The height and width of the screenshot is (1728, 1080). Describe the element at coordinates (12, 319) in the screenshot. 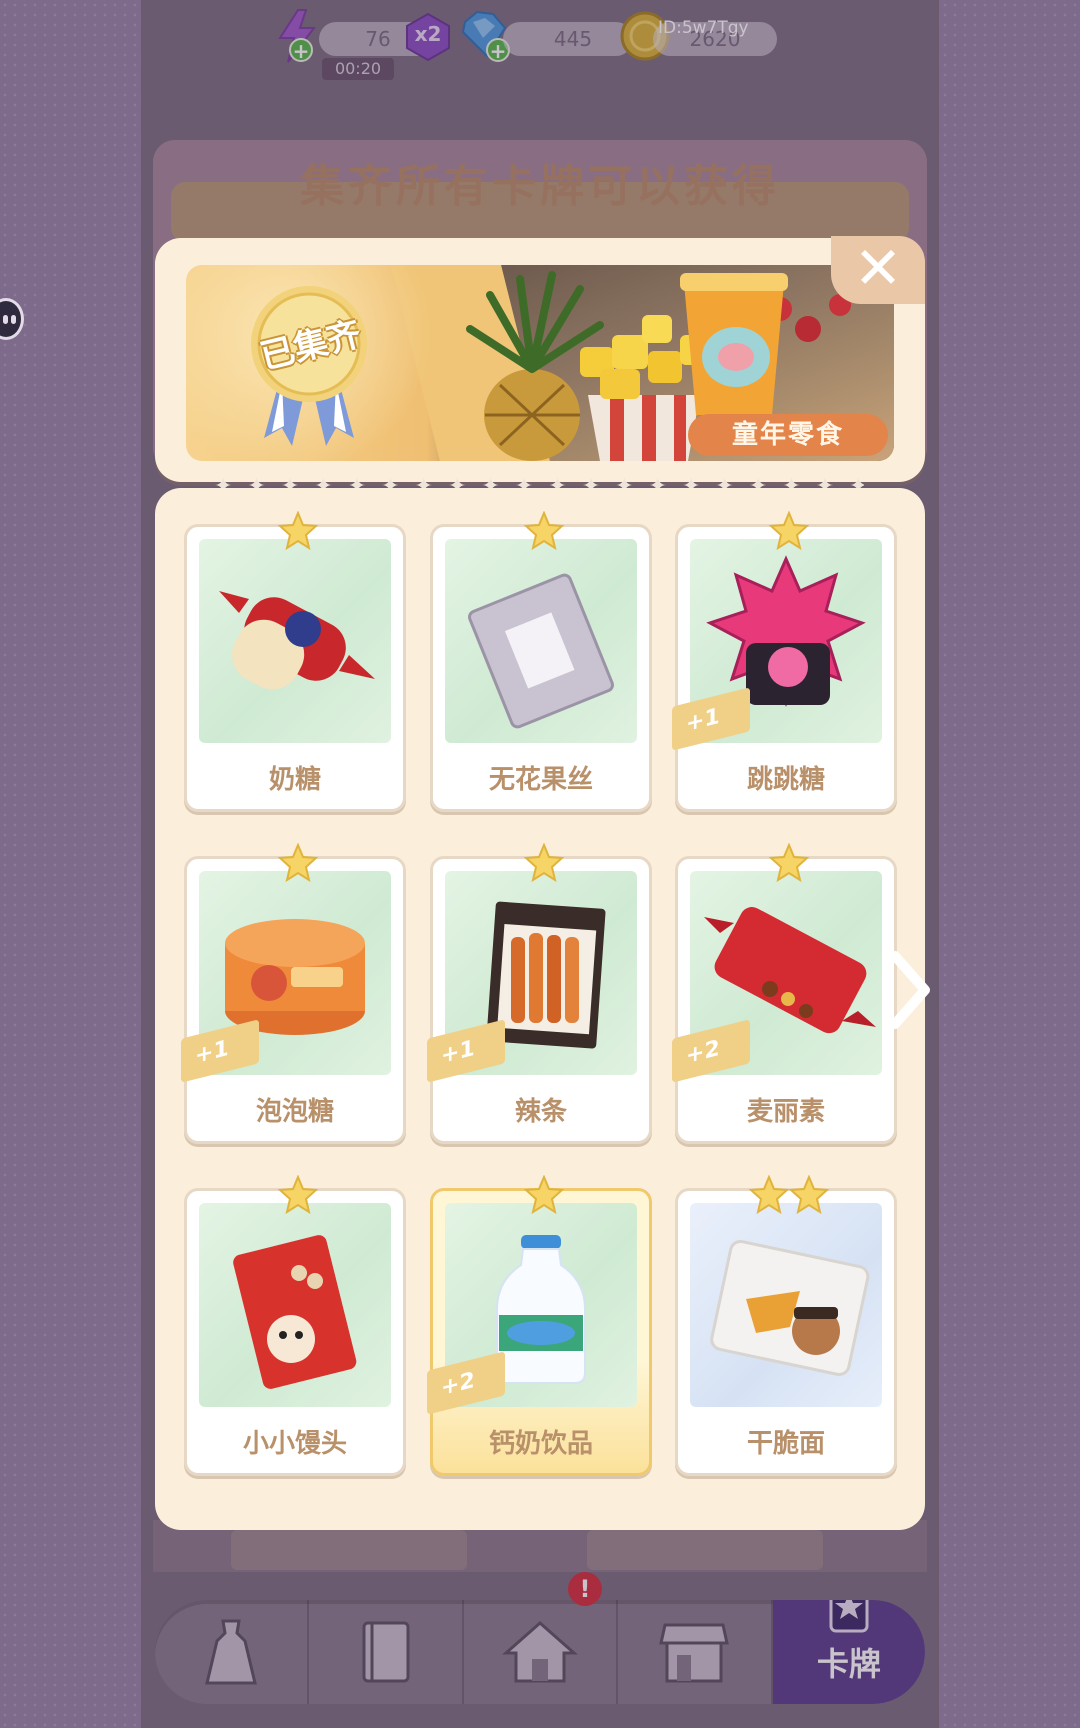

I see `chat-bubble-icon` at that location.